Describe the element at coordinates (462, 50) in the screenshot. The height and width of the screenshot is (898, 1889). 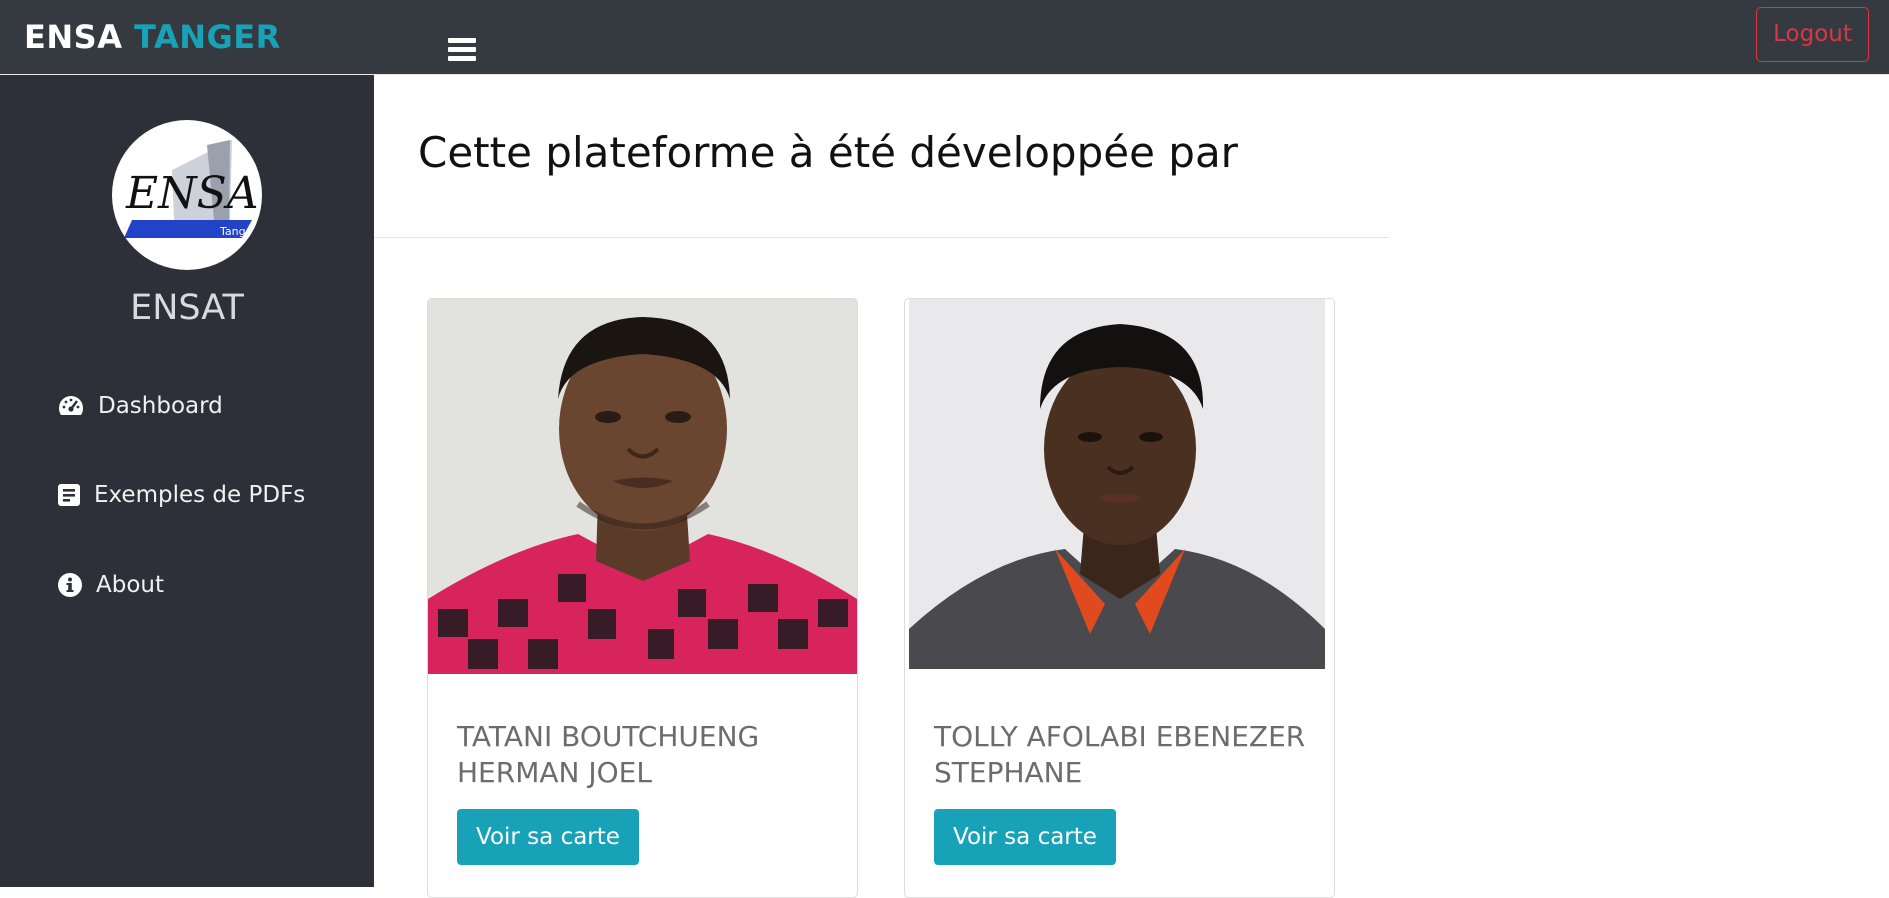
I see `hamburger-icon` at that location.